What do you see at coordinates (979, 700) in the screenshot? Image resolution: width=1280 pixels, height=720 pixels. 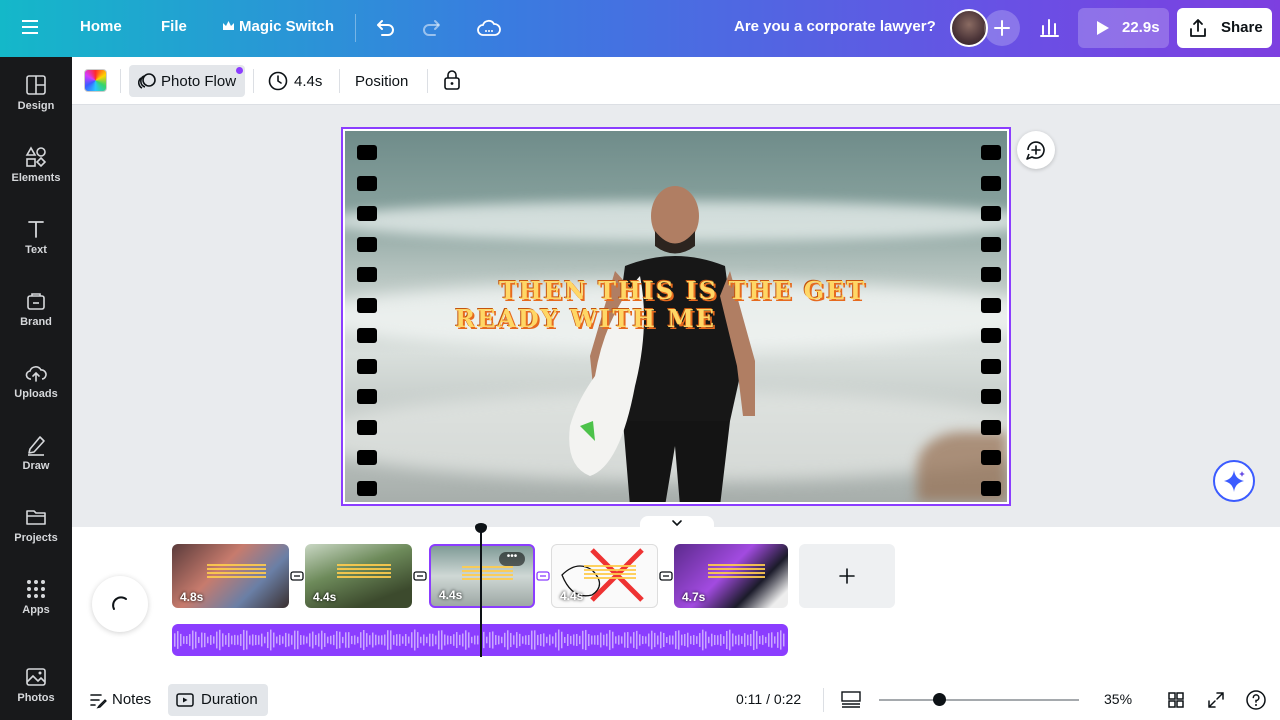 I see `zoom-slider-track` at bounding box center [979, 700].